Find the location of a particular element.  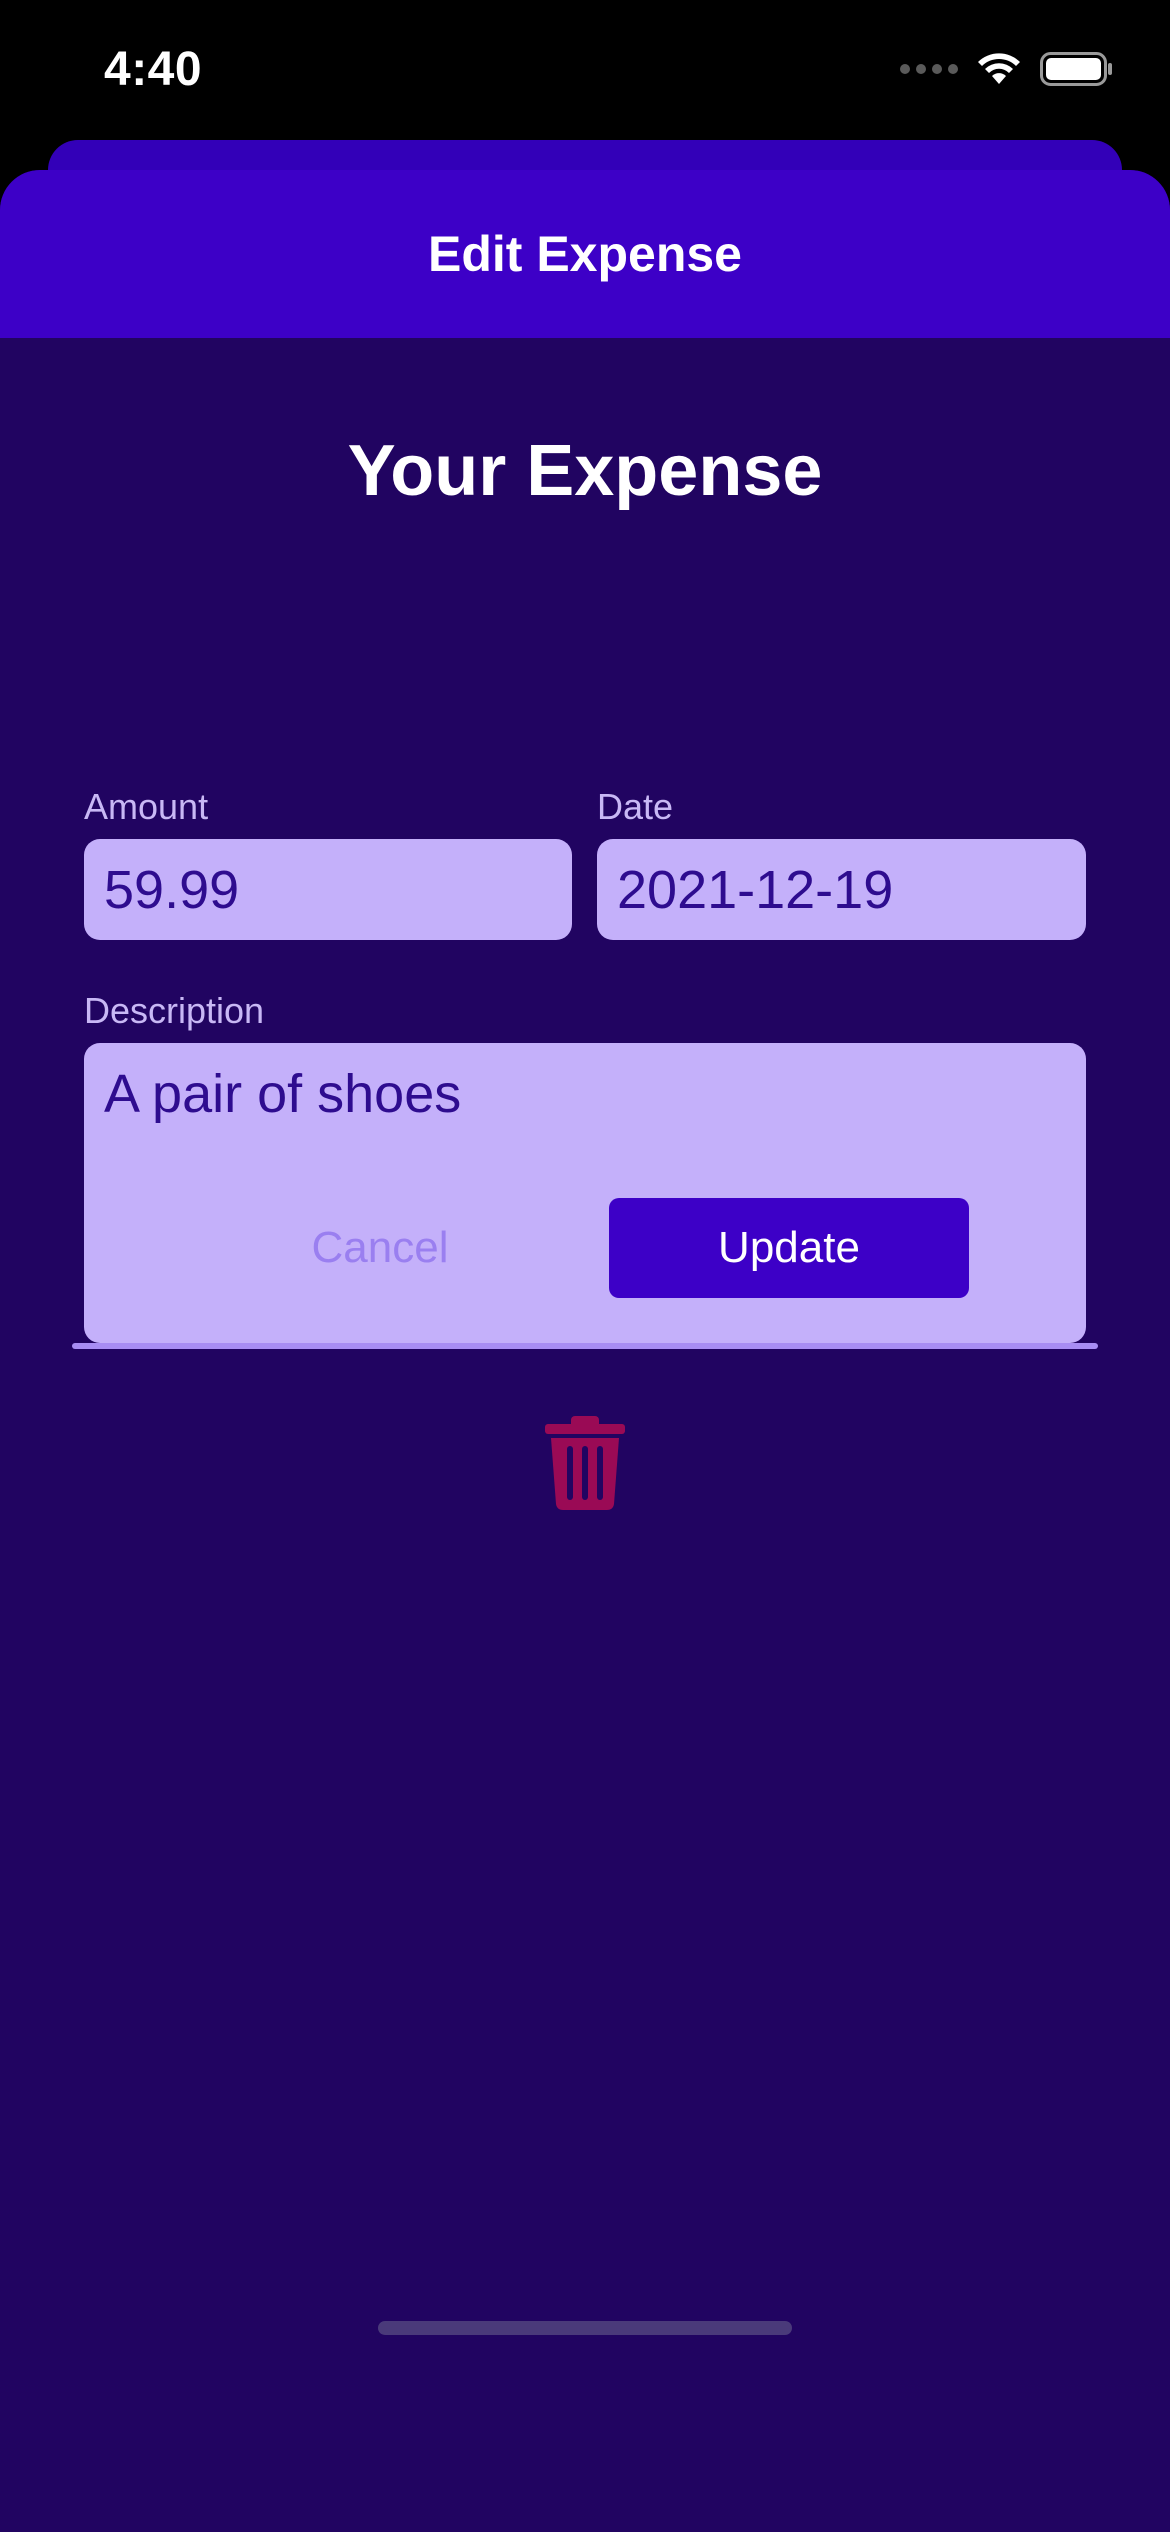

trash-icon is located at coordinates (585, 1463).